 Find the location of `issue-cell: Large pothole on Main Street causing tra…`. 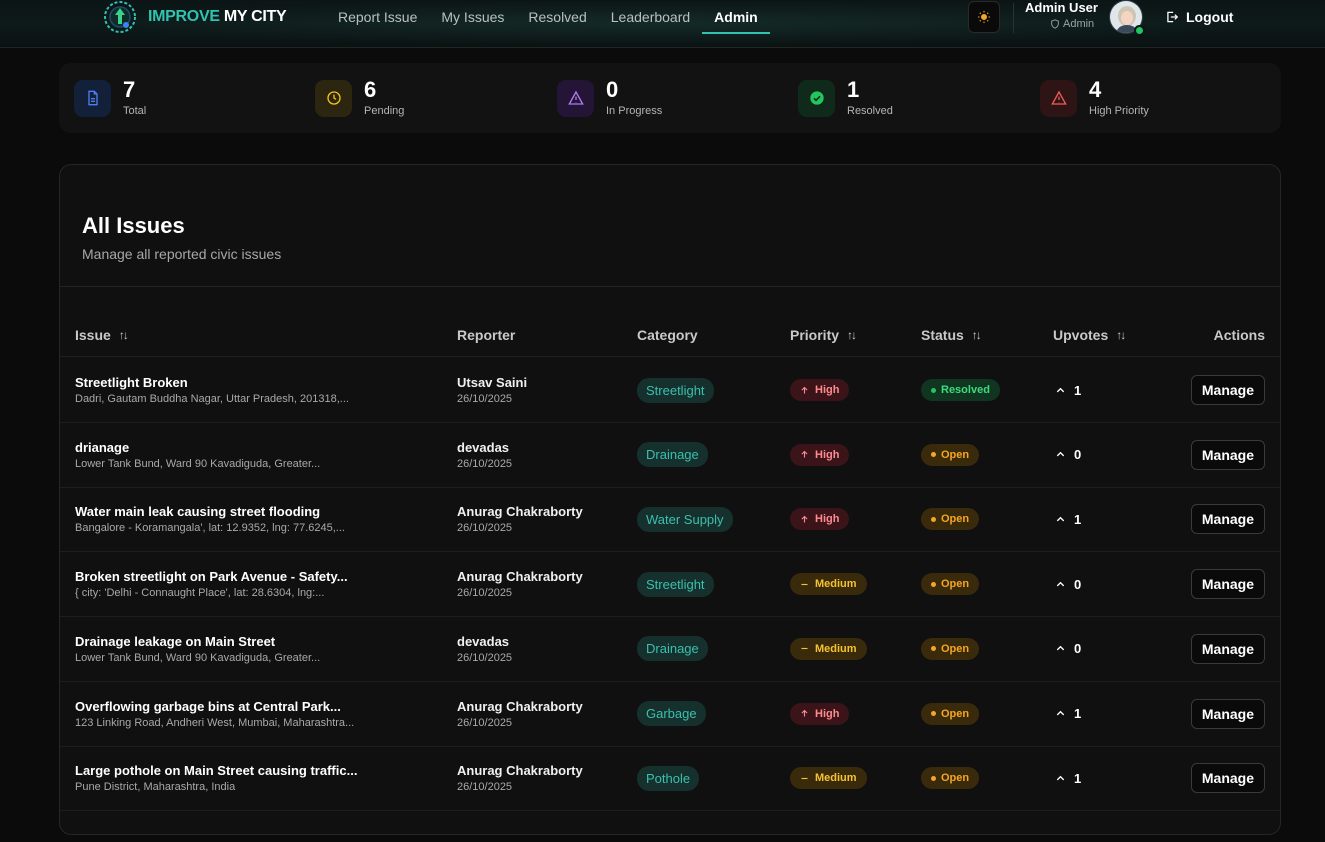

issue-cell: Large pothole on Main Street causing tra… is located at coordinates (260, 778).